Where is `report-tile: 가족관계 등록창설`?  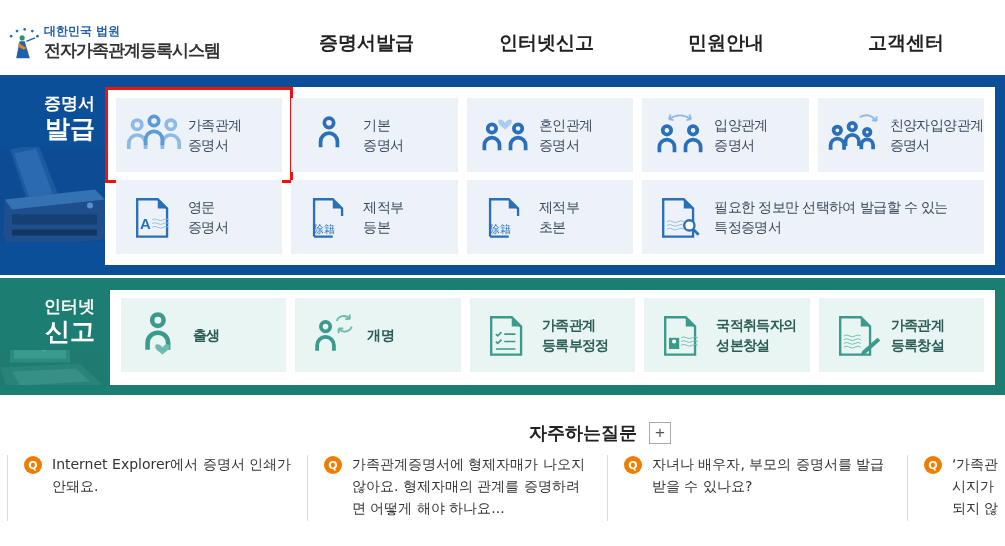 report-tile: 가족관계 등록창설 is located at coordinates (901, 335).